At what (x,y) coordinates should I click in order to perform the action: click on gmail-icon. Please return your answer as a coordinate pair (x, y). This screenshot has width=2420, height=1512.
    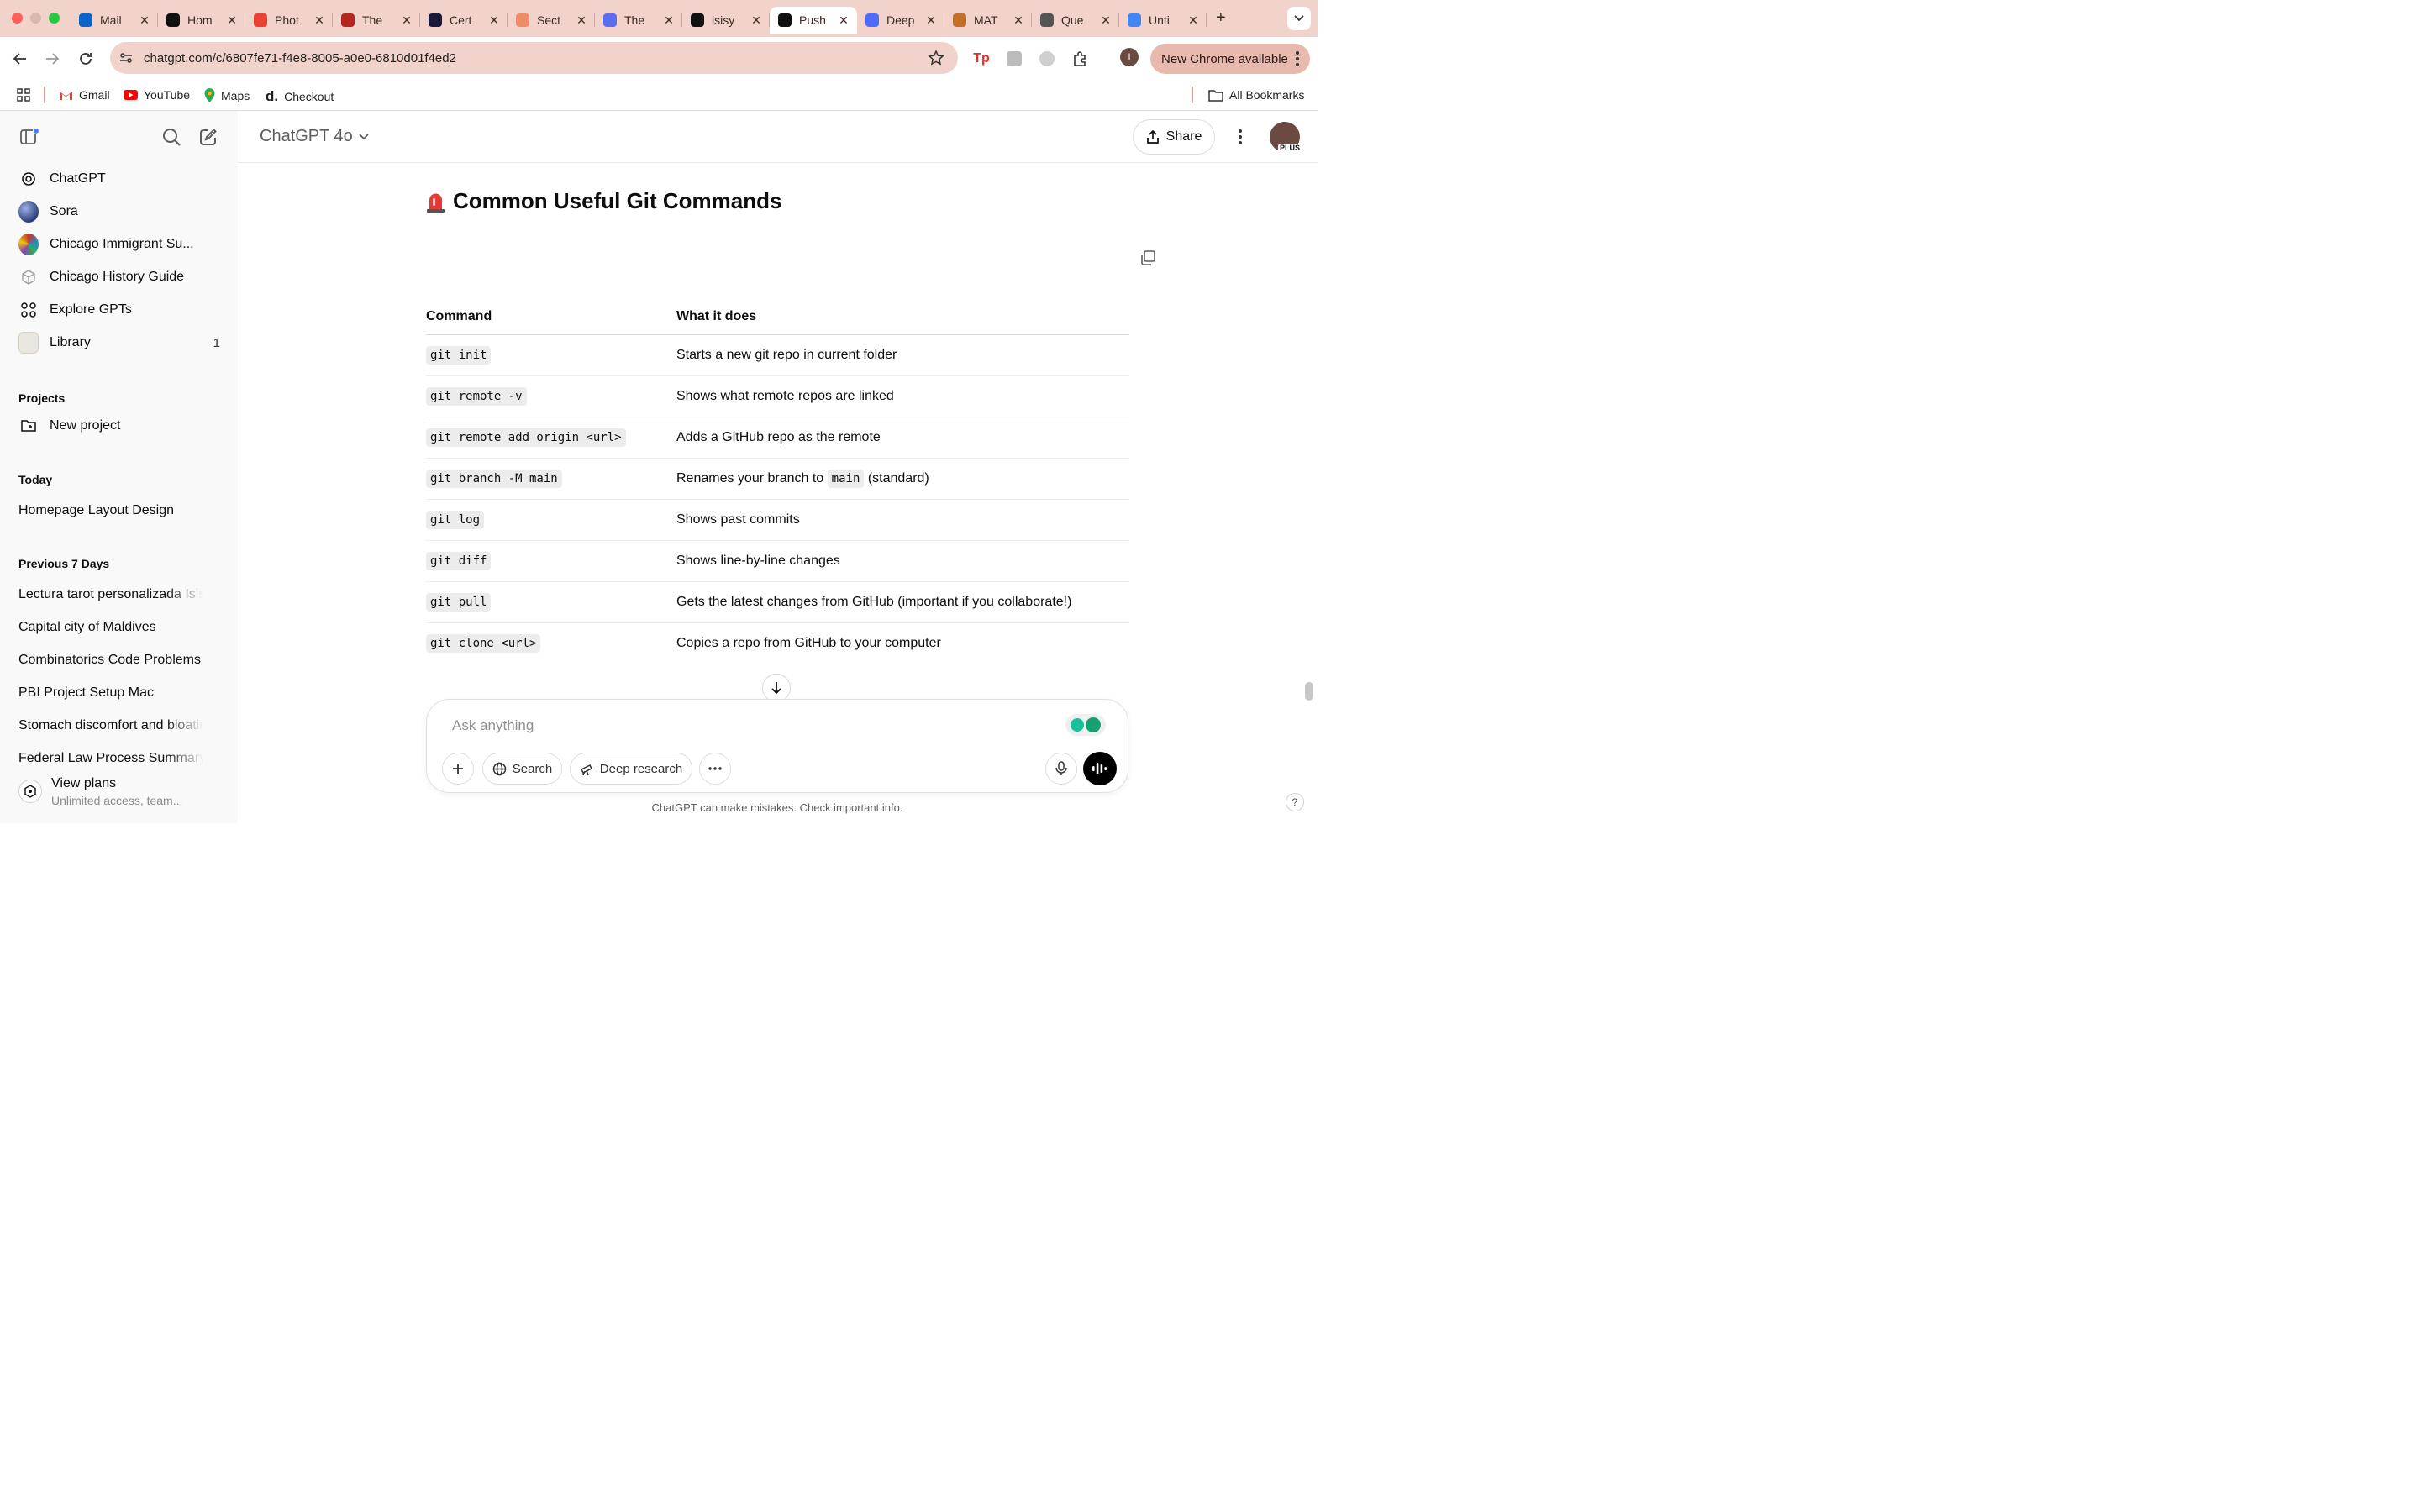
    Looking at the image, I should click on (66, 95).